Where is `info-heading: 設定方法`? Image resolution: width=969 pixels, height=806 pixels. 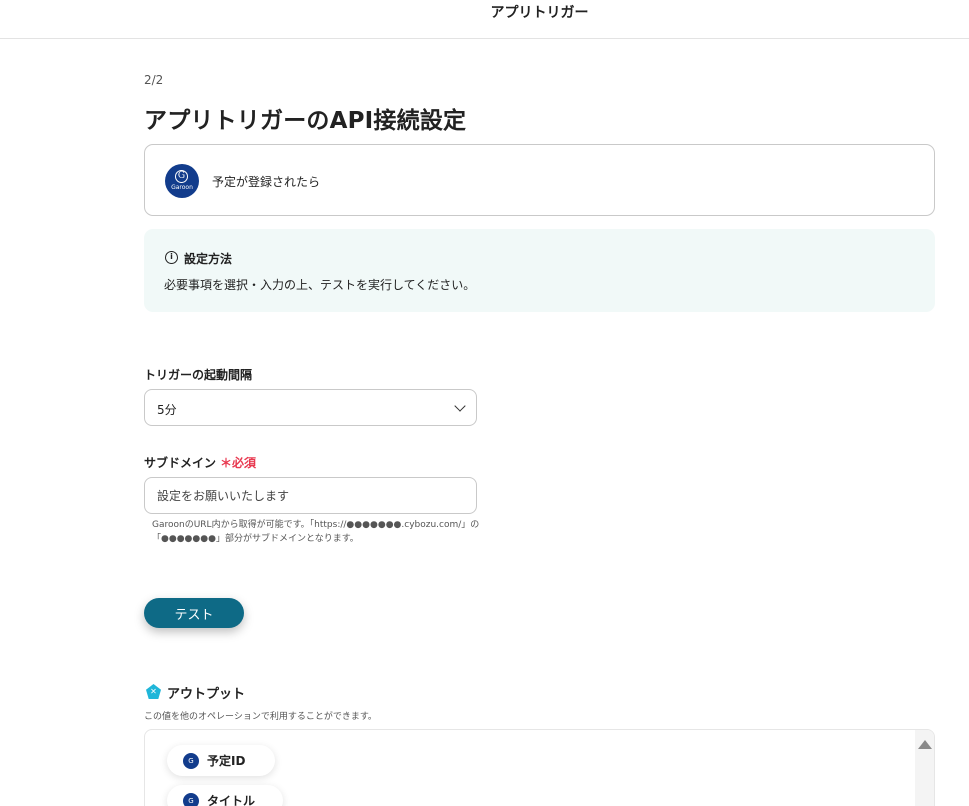 info-heading: 設定方法 is located at coordinates (208, 259).